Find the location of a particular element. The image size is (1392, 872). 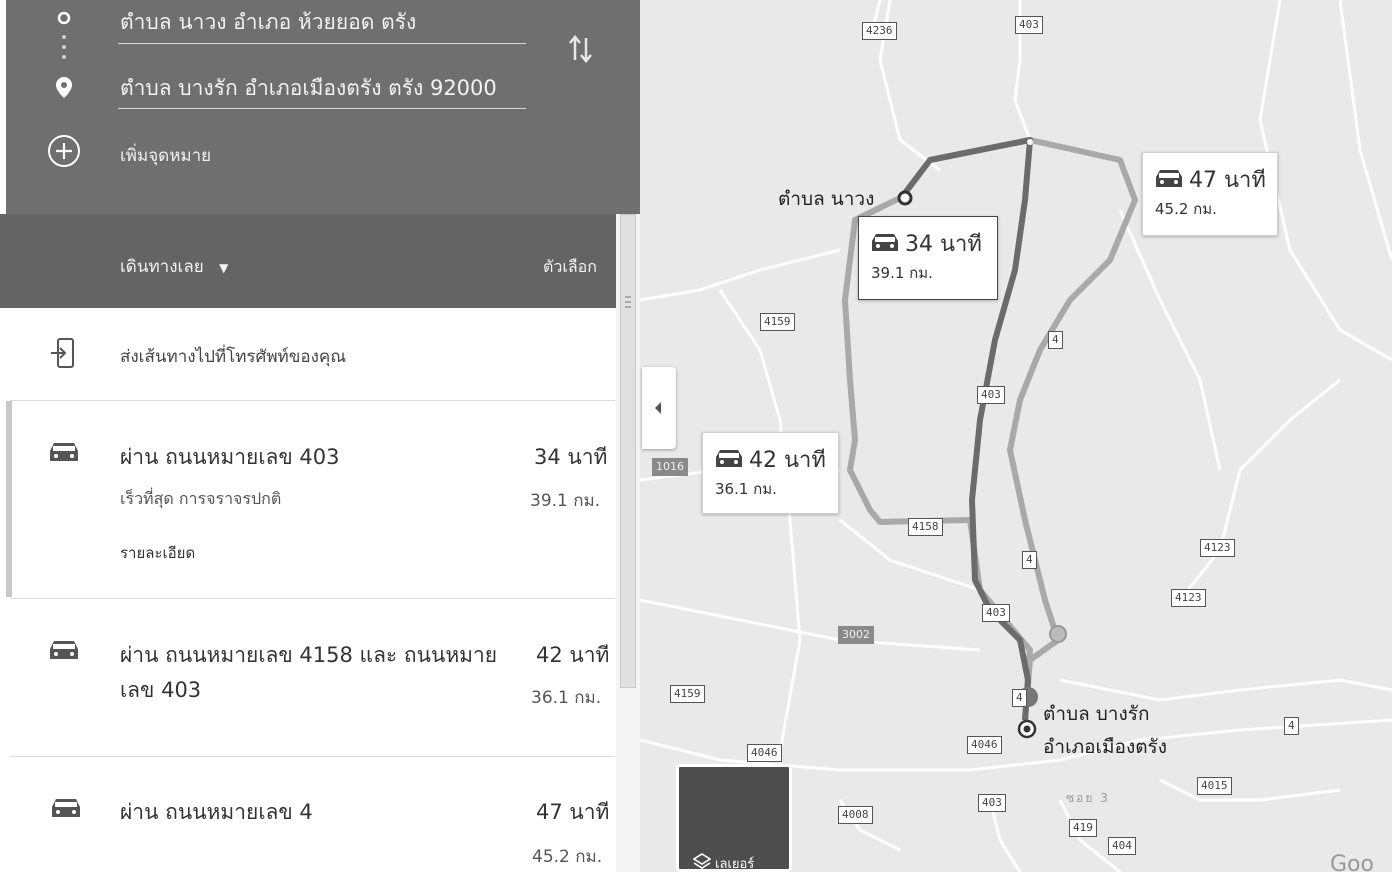

route-details-link: รายละเอียด is located at coordinates (157, 553).